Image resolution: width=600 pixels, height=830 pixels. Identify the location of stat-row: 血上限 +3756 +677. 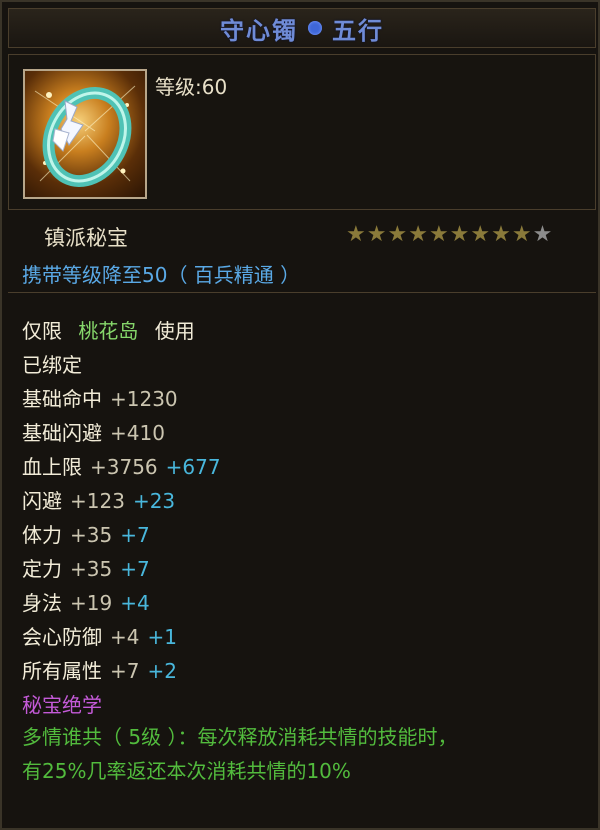
(121, 467).